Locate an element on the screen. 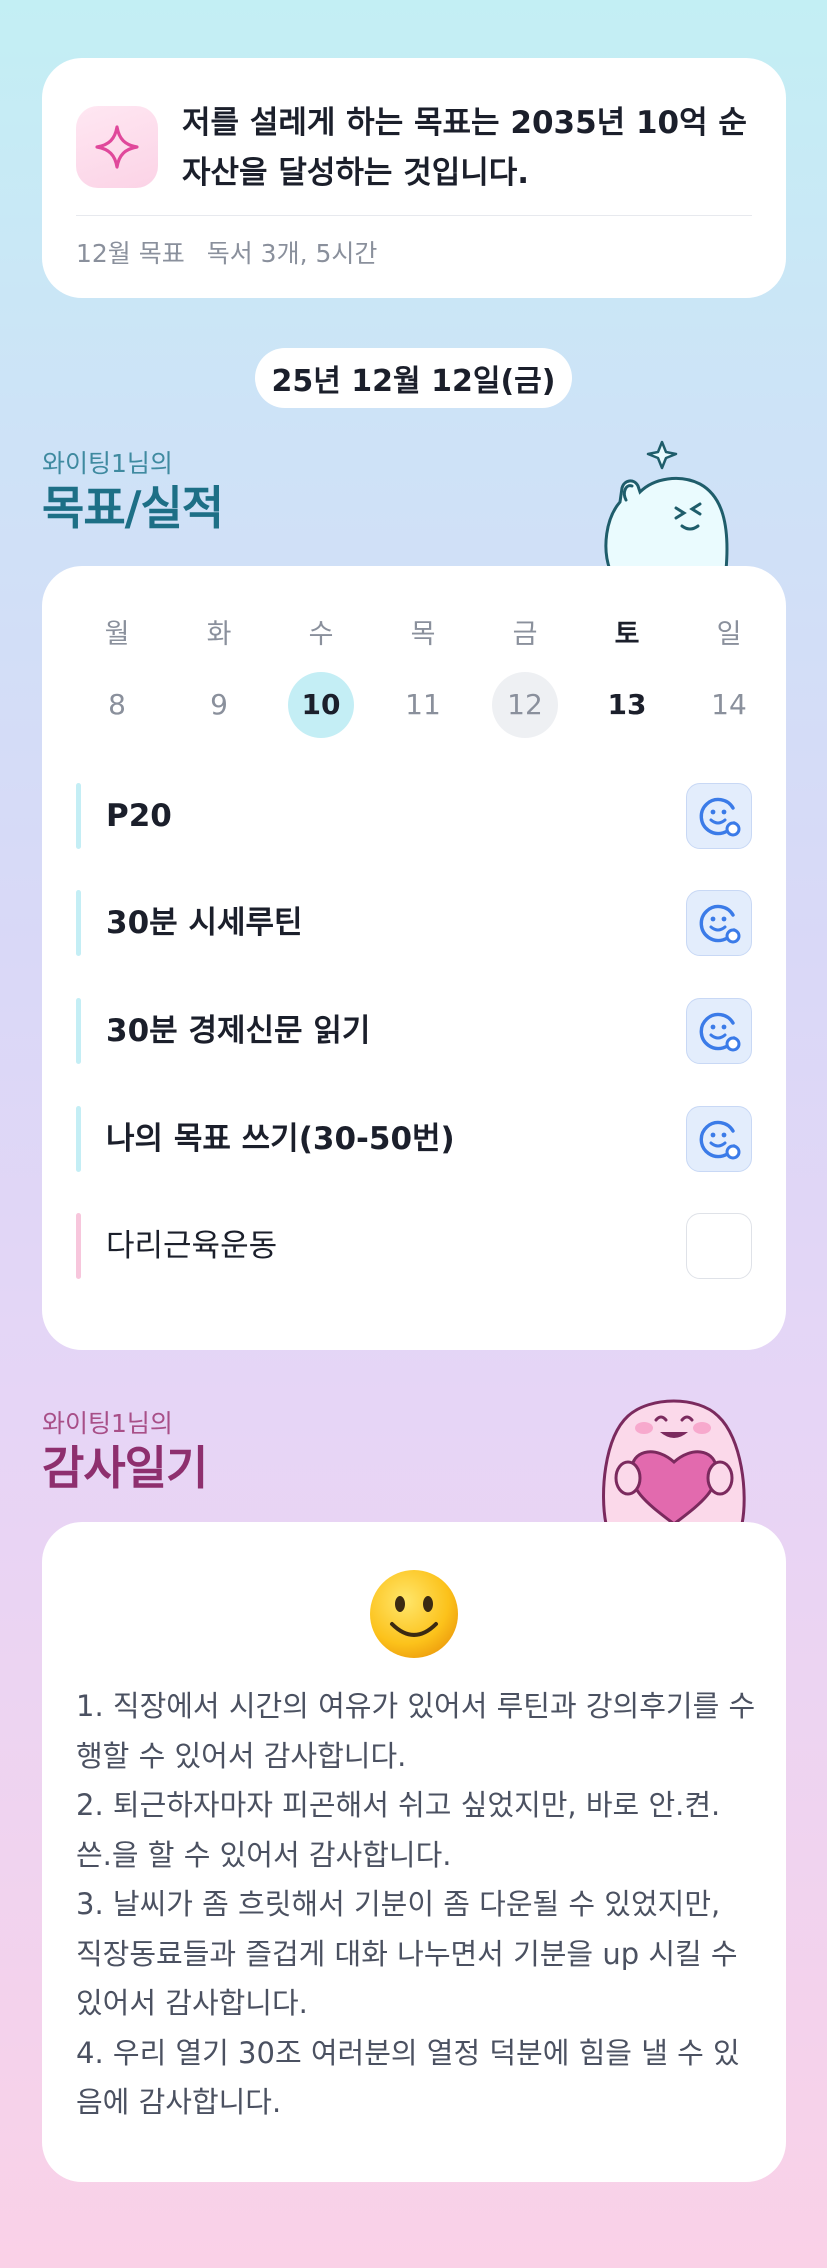  task-checkbox-unchecked is located at coordinates (719, 1246).